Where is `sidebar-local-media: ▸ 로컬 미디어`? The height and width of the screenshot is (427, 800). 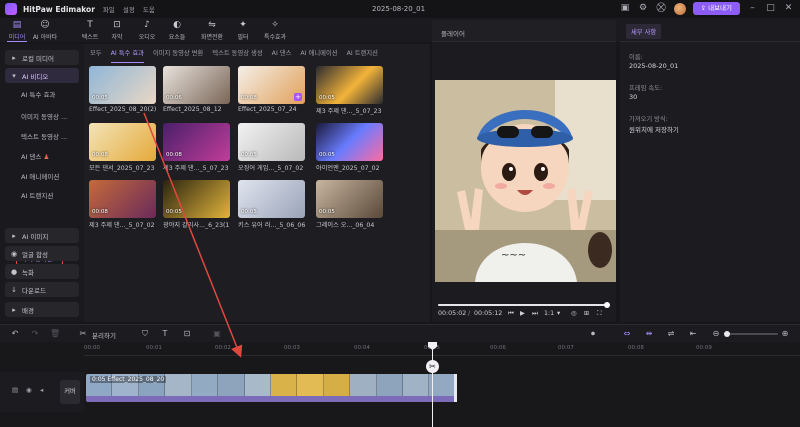 sidebar-local-media: ▸ 로컬 미디어 is located at coordinates (42, 57).